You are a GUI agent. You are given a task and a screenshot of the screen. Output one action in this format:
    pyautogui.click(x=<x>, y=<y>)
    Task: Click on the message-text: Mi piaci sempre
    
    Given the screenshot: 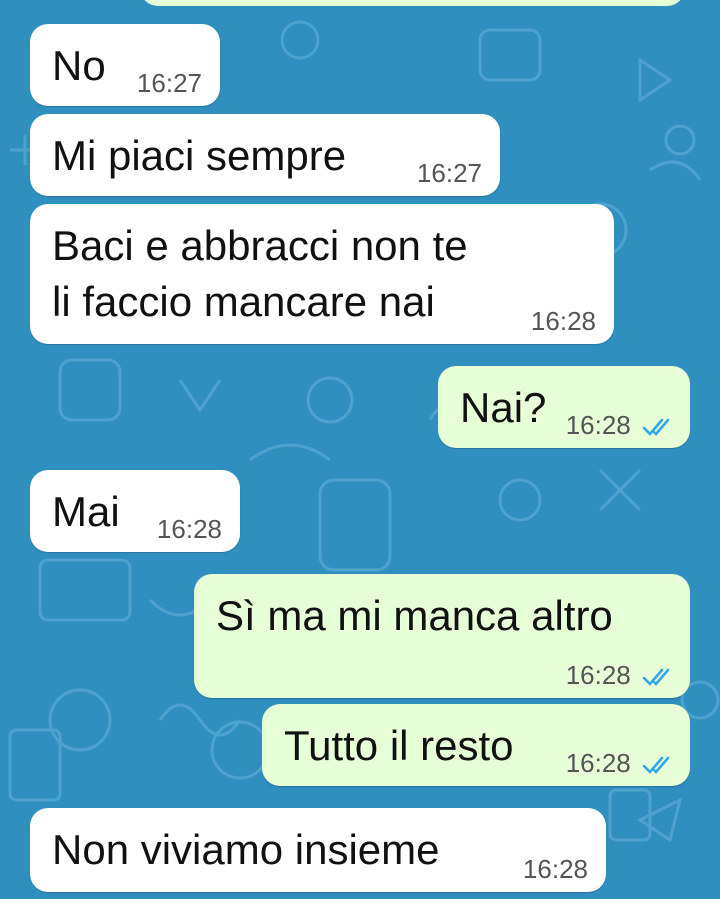 What is the action you would take?
    pyautogui.click(x=199, y=155)
    